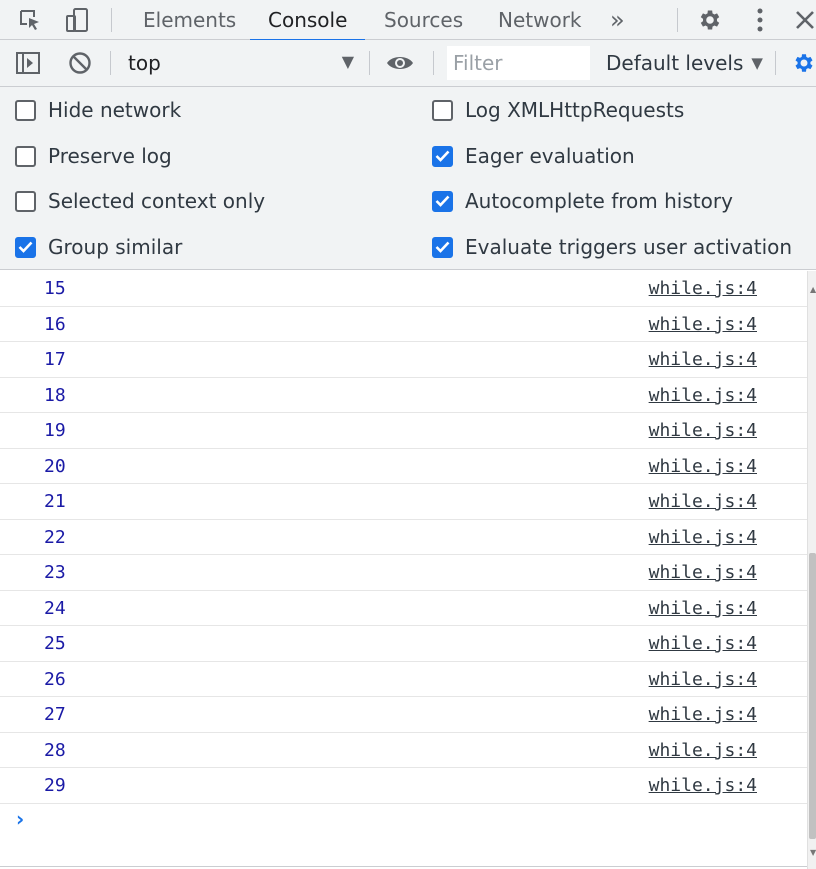 This screenshot has width=816, height=869. What do you see at coordinates (25, 110) in the screenshot?
I see `hide-network-checkbox` at bounding box center [25, 110].